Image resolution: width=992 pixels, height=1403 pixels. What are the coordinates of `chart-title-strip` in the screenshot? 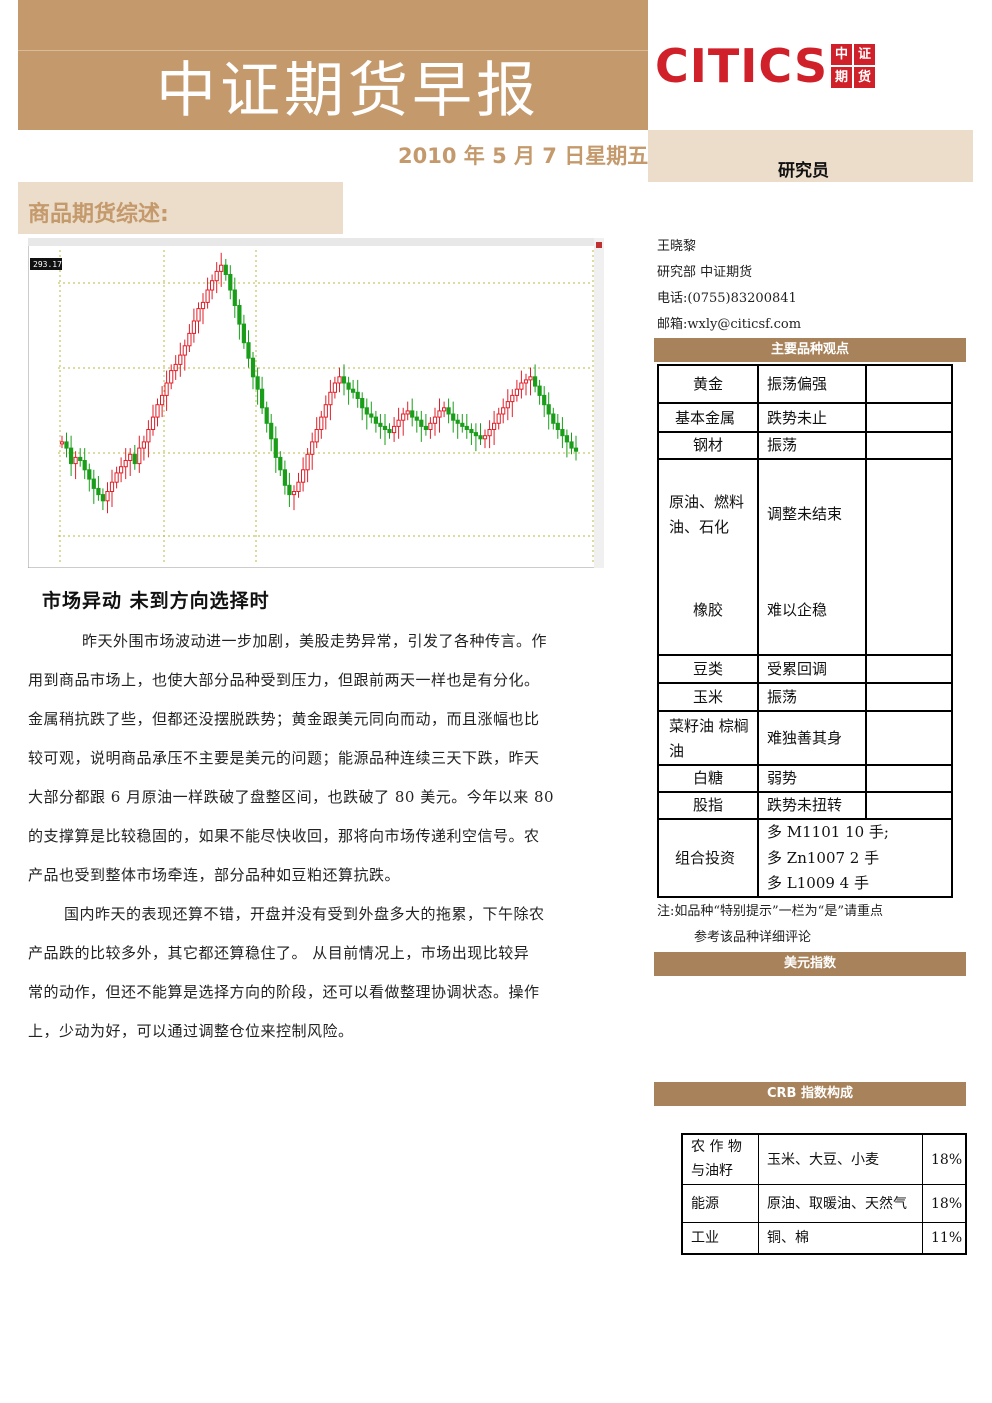 It's located at (316, 242).